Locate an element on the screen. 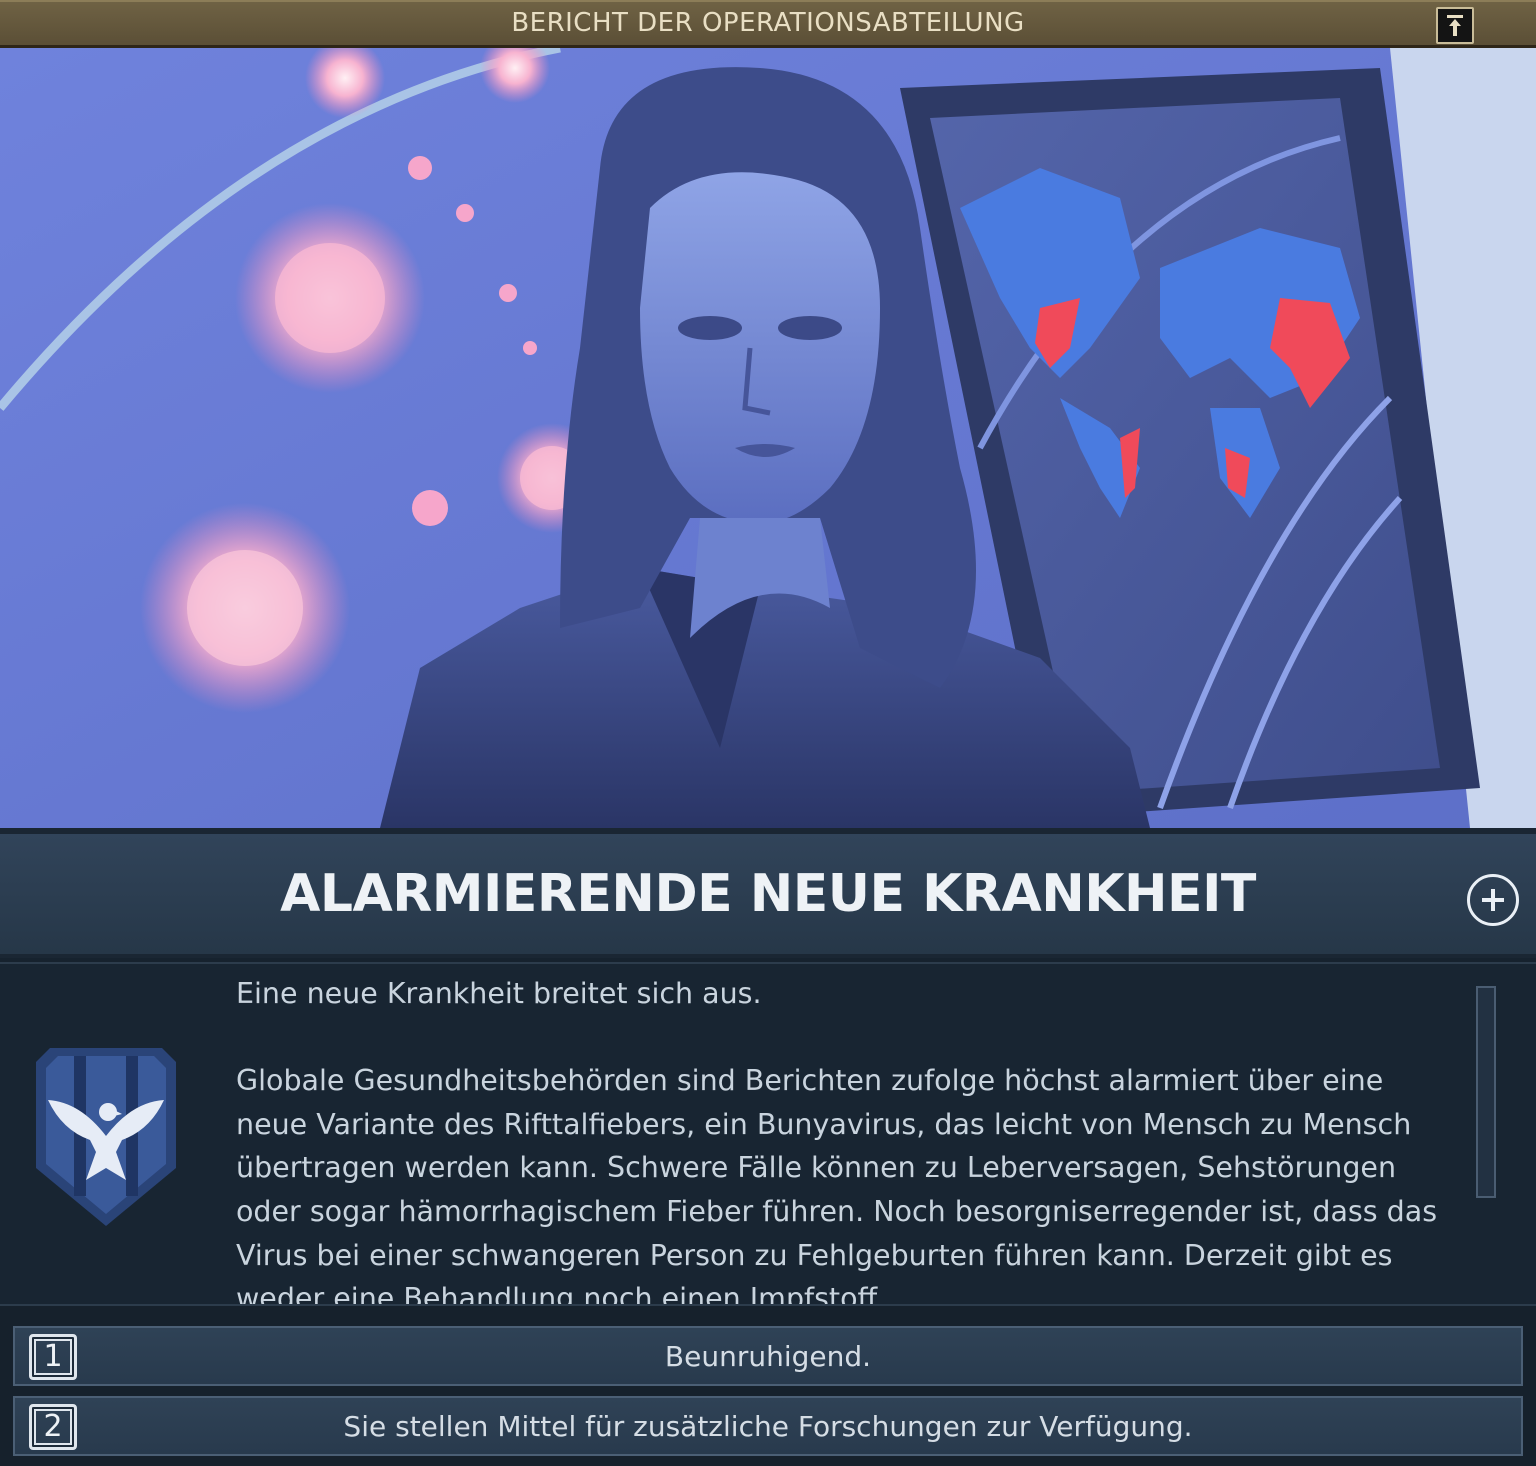  plus-circle-icon is located at coordinates (1493, 900).